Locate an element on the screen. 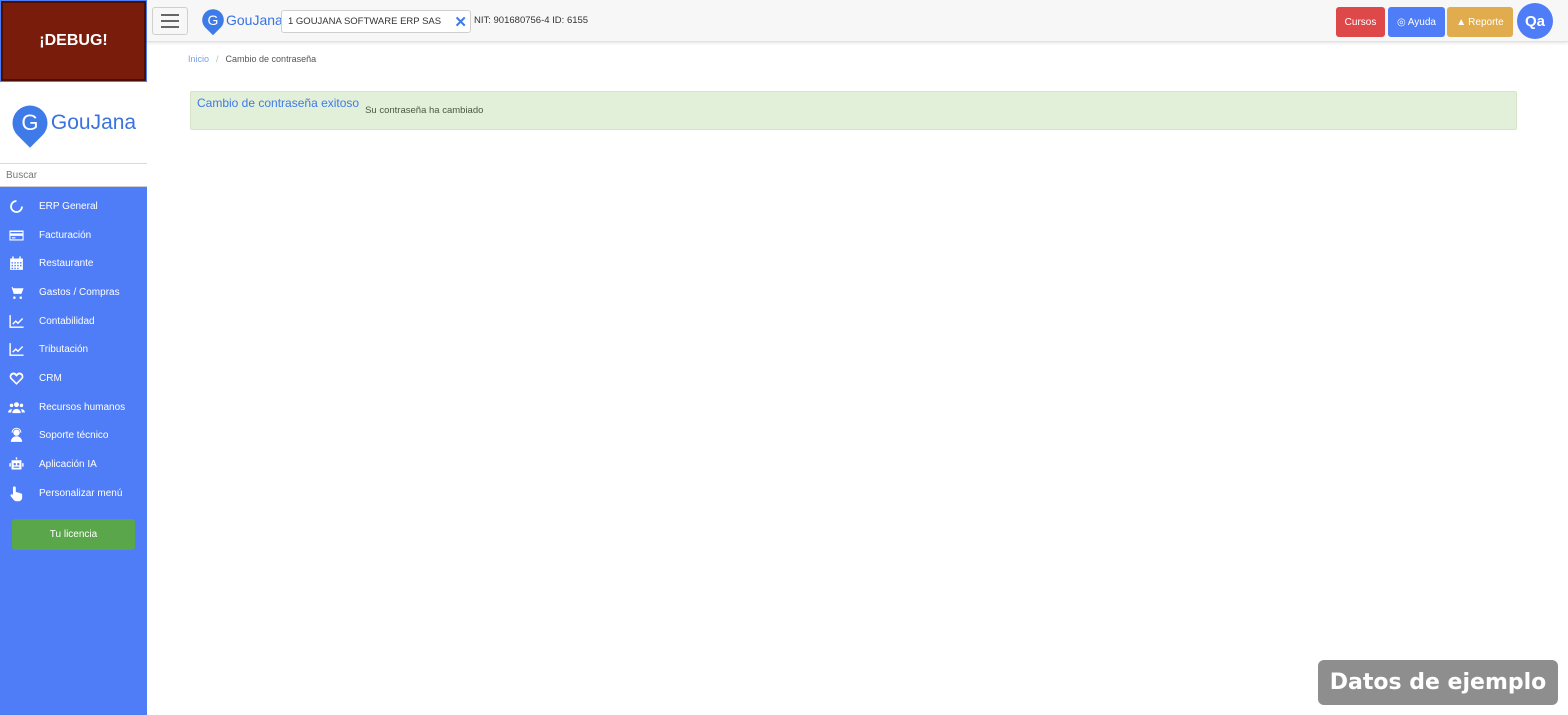  calendar-icon is located at coordinates (19, 263).